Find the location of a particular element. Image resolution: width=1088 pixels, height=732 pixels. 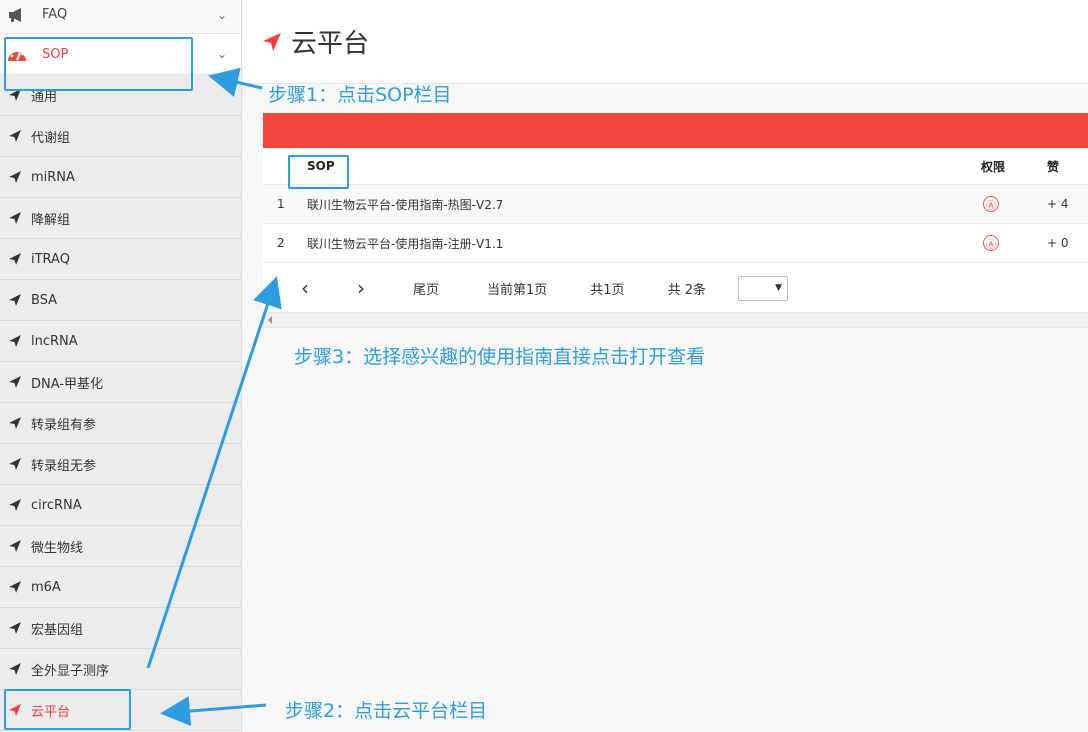

sidebar-subitem: circRNA is located at coordinates (120, 505).